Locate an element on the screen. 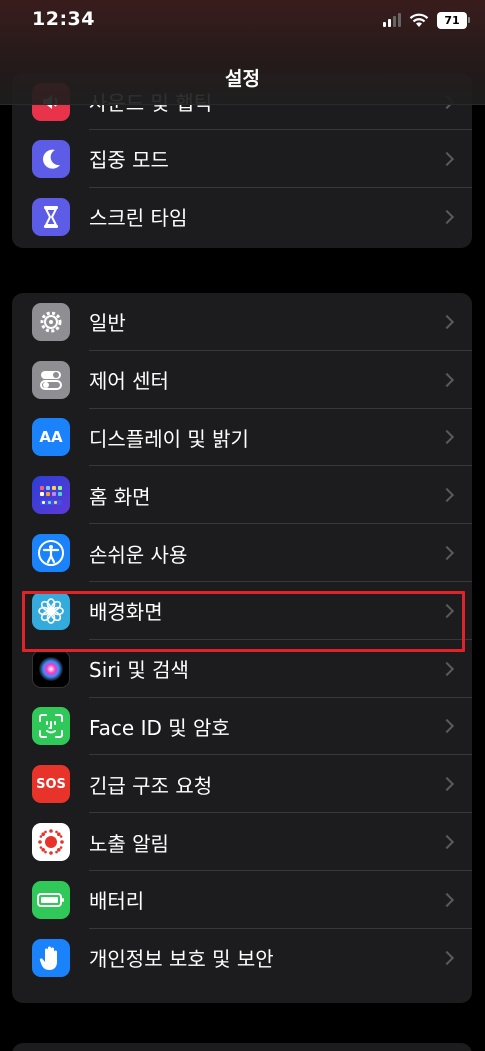  status-bar: 12:34 71 is located at coordinates (242, 22).